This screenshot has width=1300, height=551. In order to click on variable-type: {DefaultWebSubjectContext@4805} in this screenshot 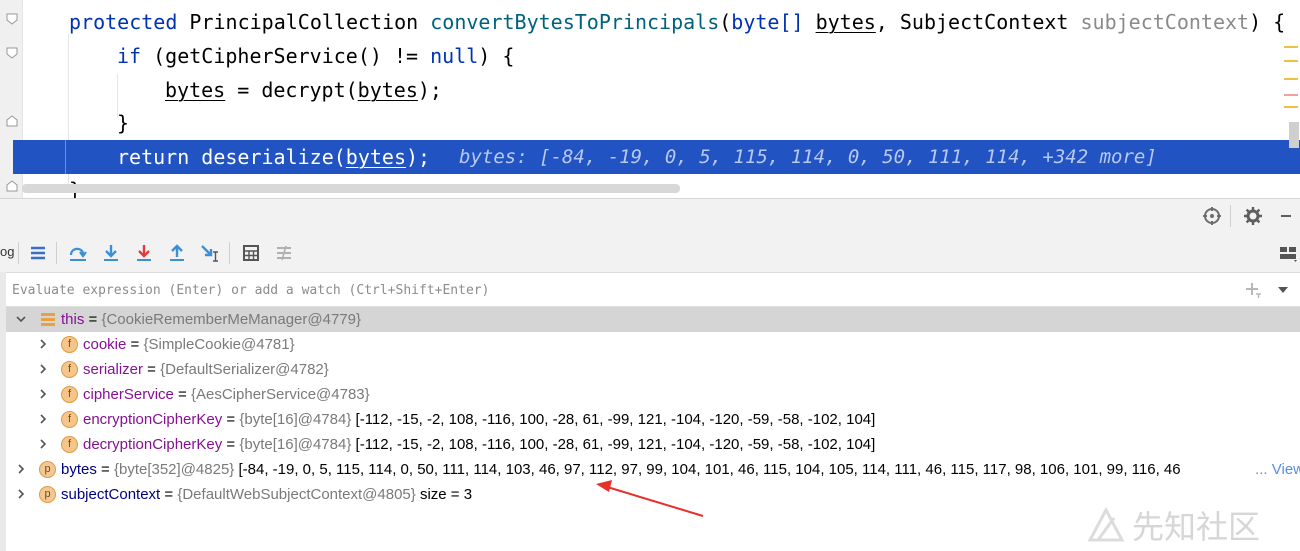, I will do `click(296, 494)`.